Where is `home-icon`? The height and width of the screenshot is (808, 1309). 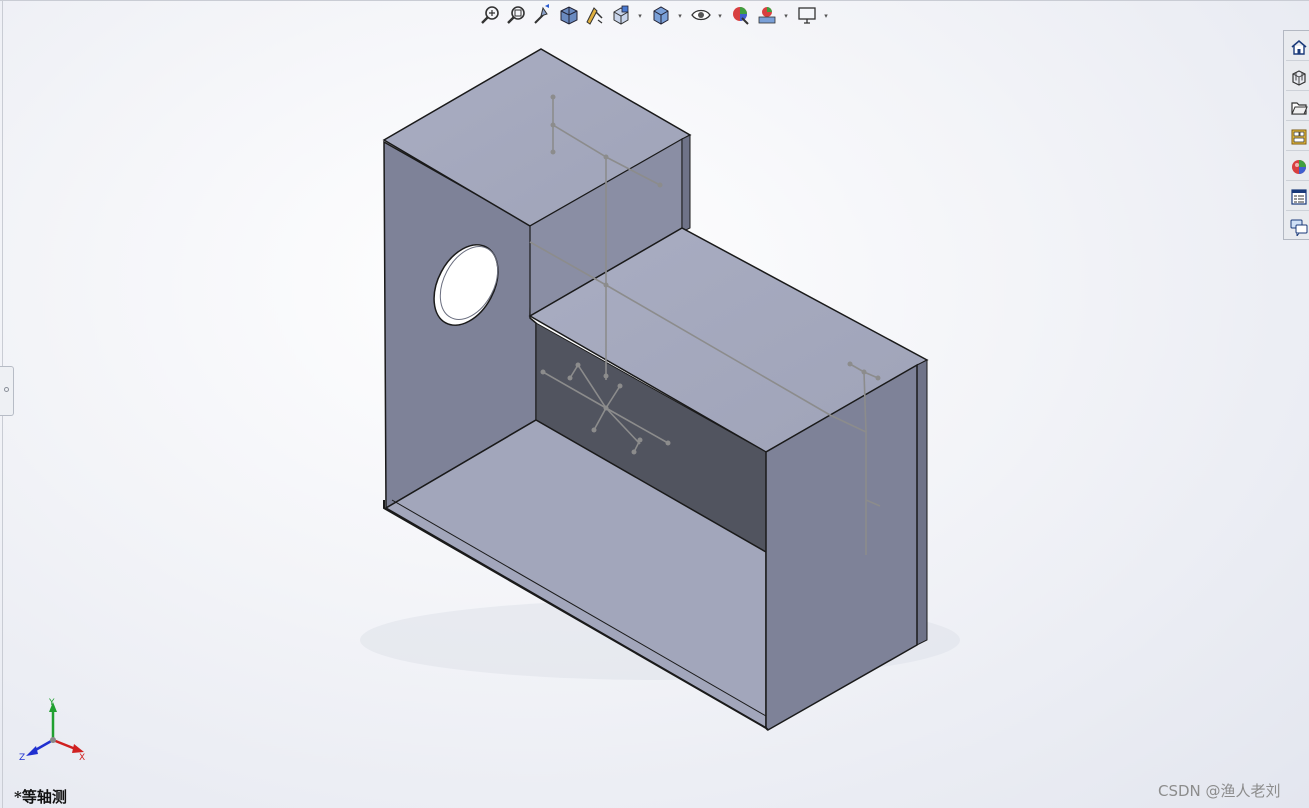 home-icon is located at coordinates (1297, 47).